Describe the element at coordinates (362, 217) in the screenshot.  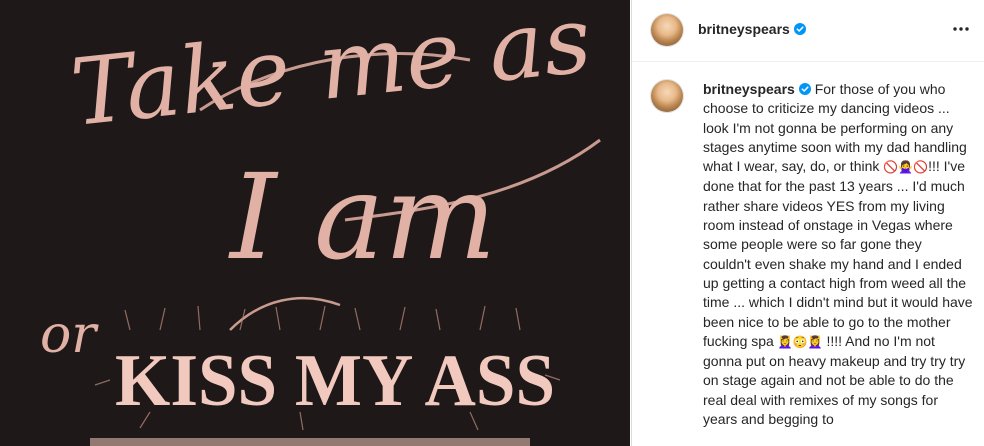
I see `quote-line-i-am: I am` at that location.